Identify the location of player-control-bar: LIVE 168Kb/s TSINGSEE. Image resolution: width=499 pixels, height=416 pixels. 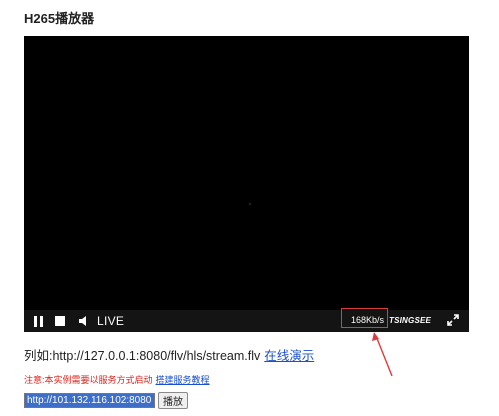
(246, 320).